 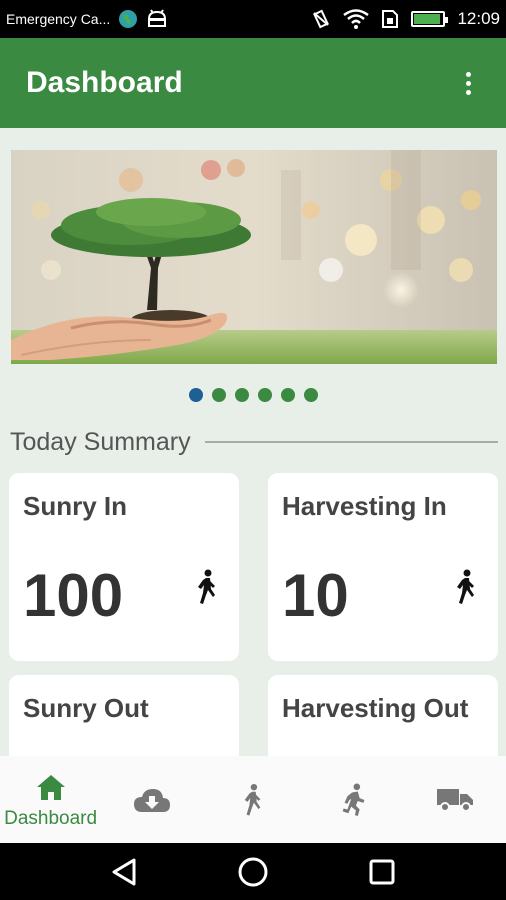 I want to click on battery-icon, so click(x=430, y=19).